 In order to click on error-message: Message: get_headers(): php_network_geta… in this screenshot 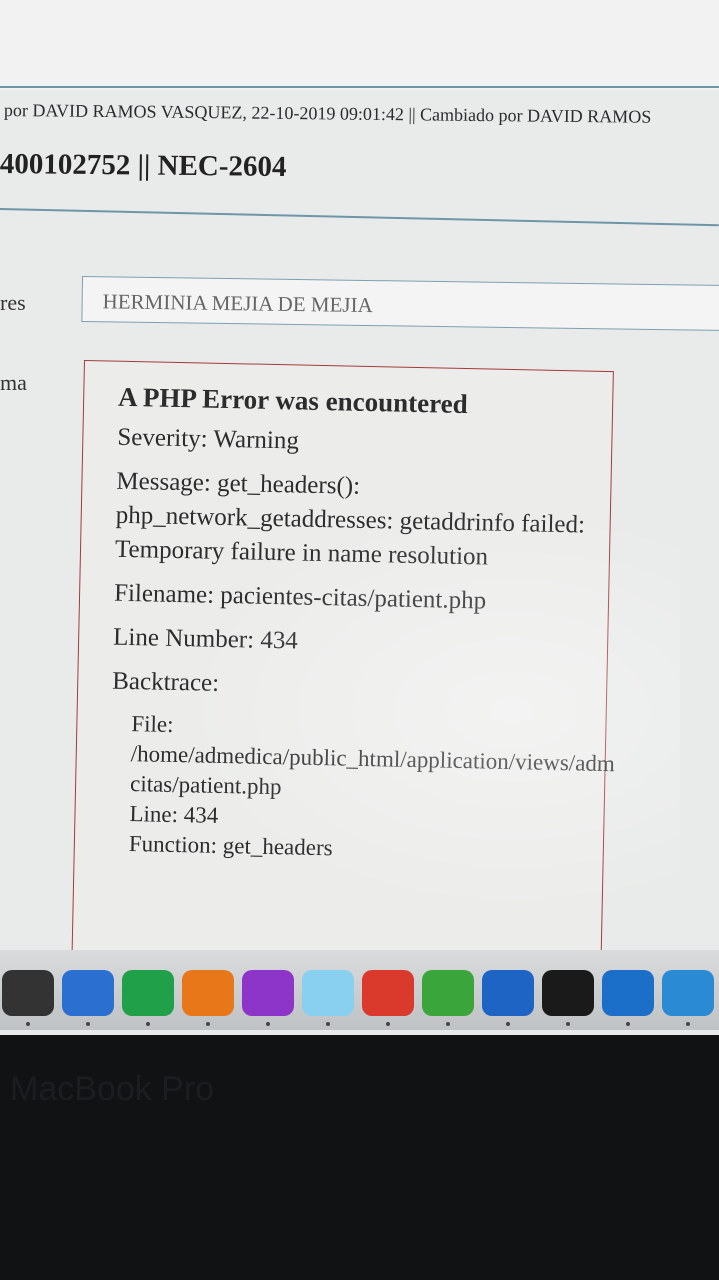, I will do `click(350, 519)`.